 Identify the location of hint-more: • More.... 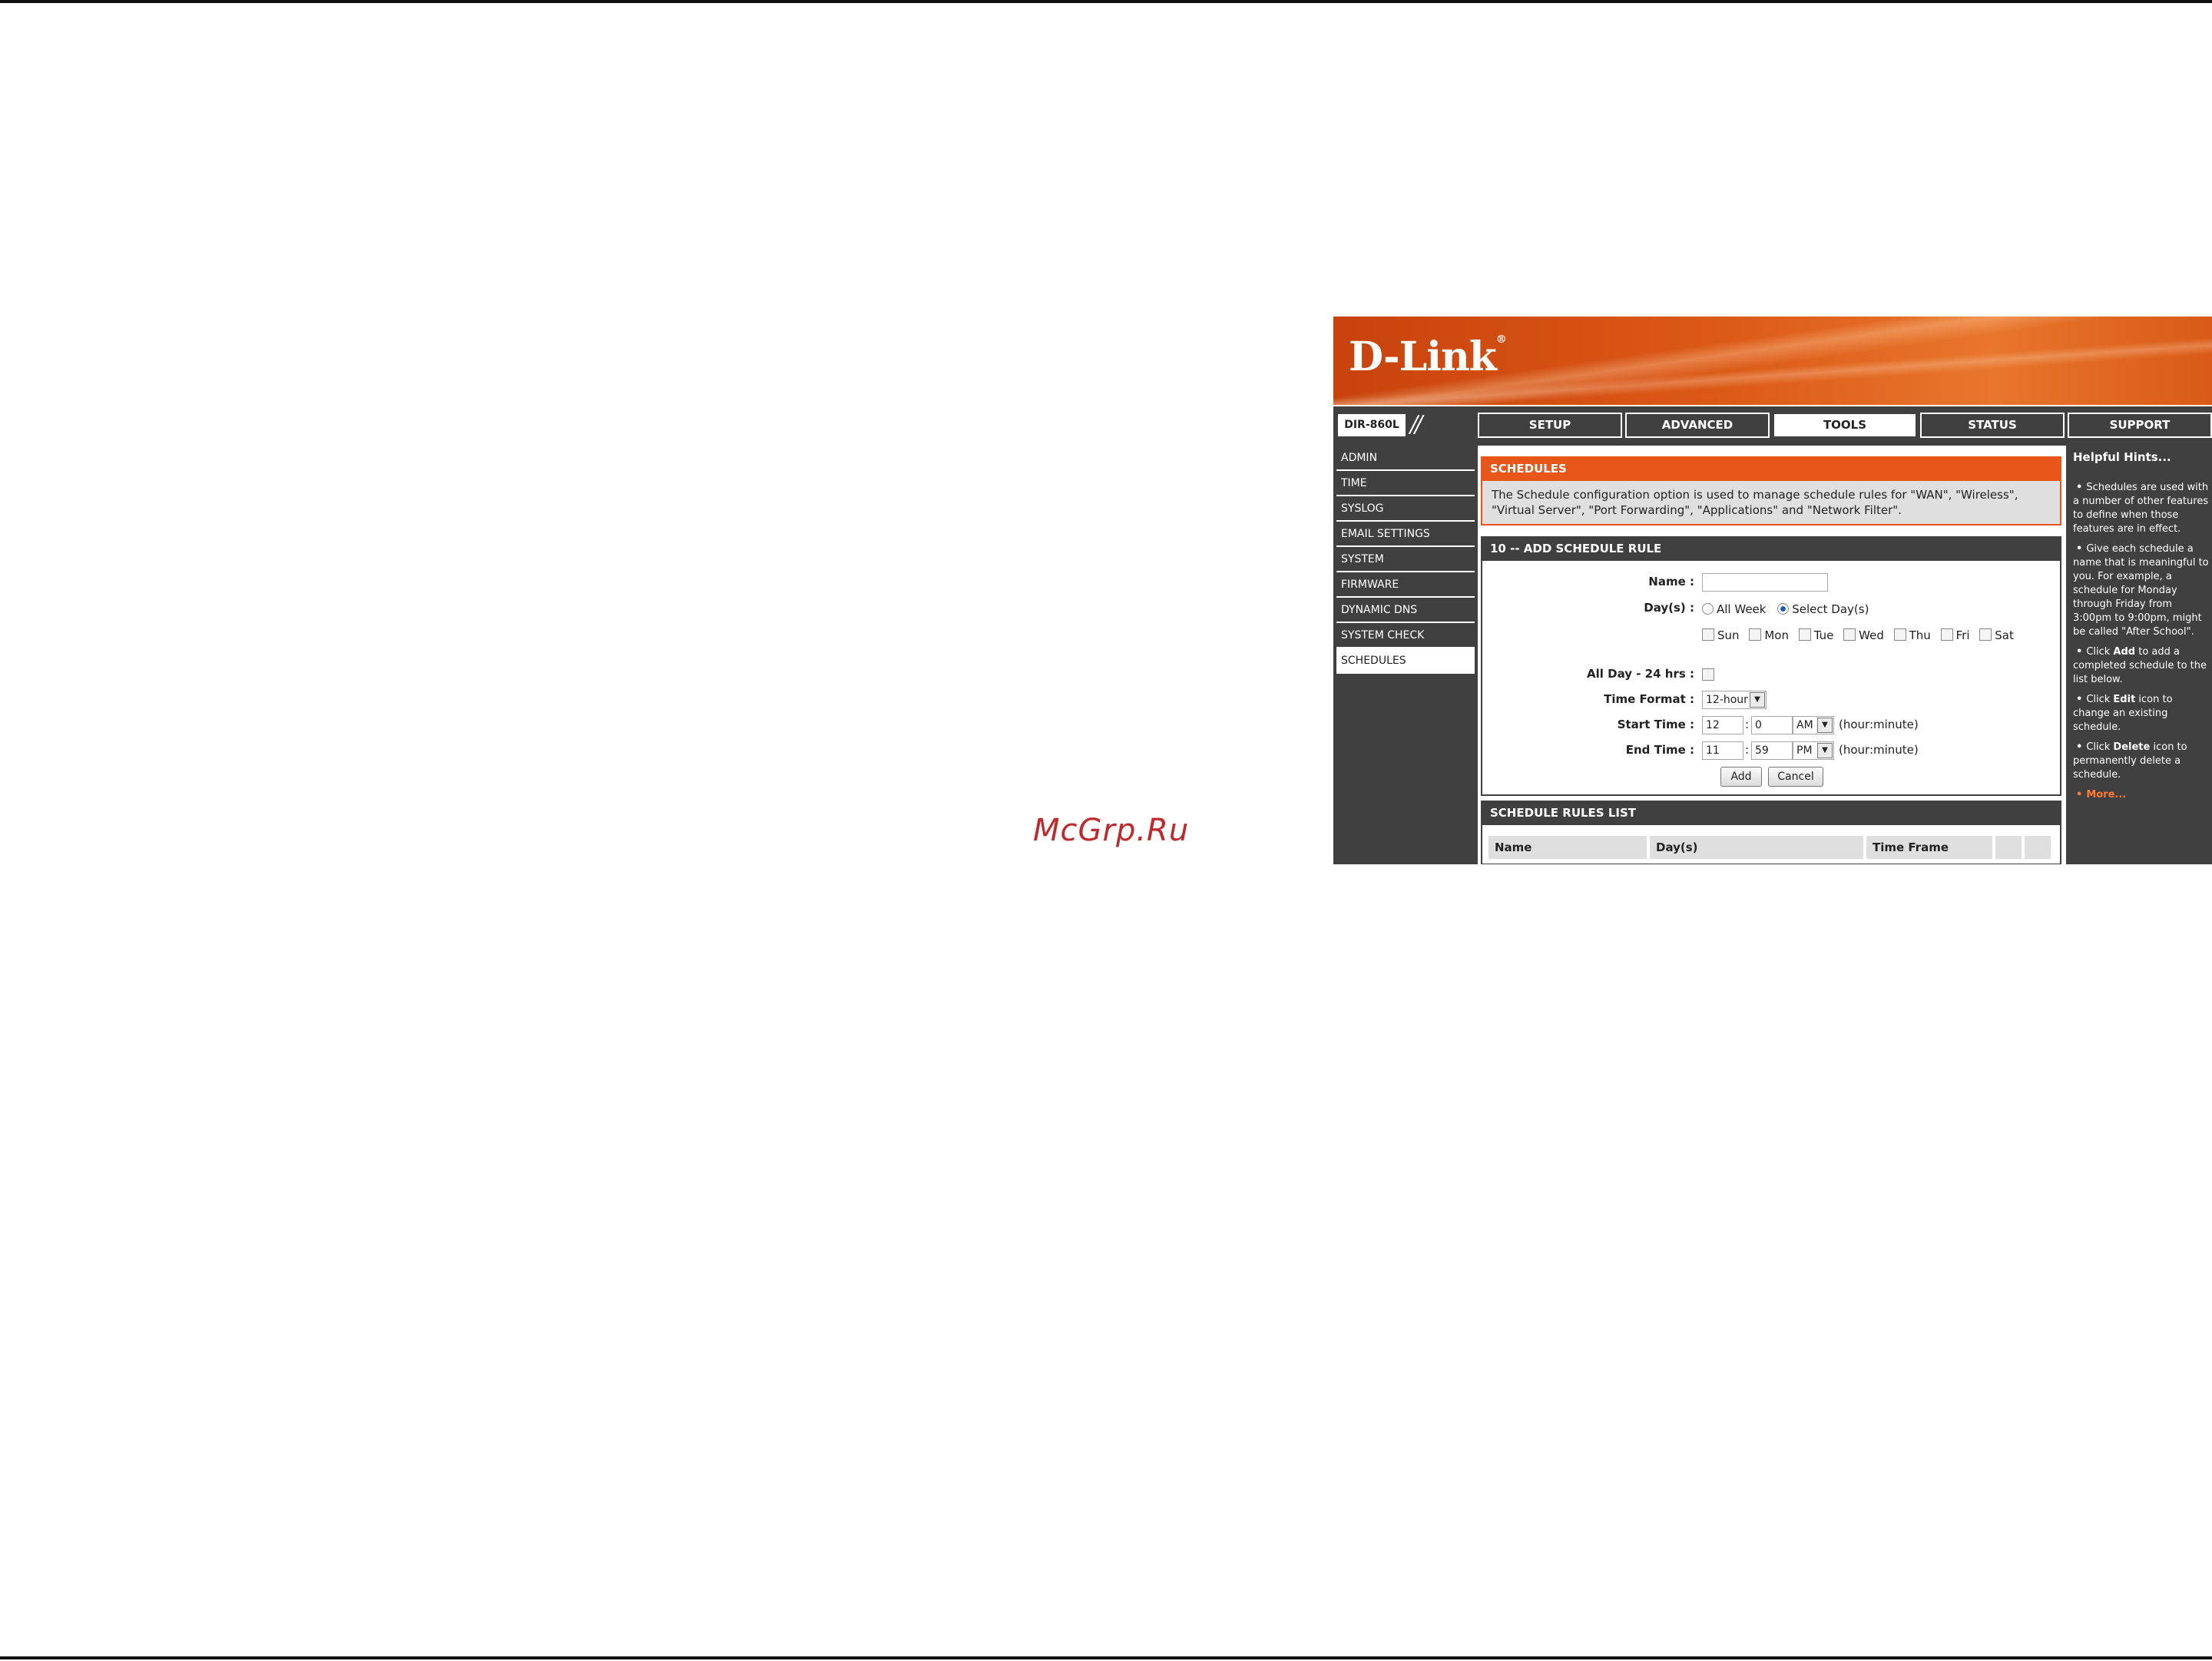
(2141, 795).